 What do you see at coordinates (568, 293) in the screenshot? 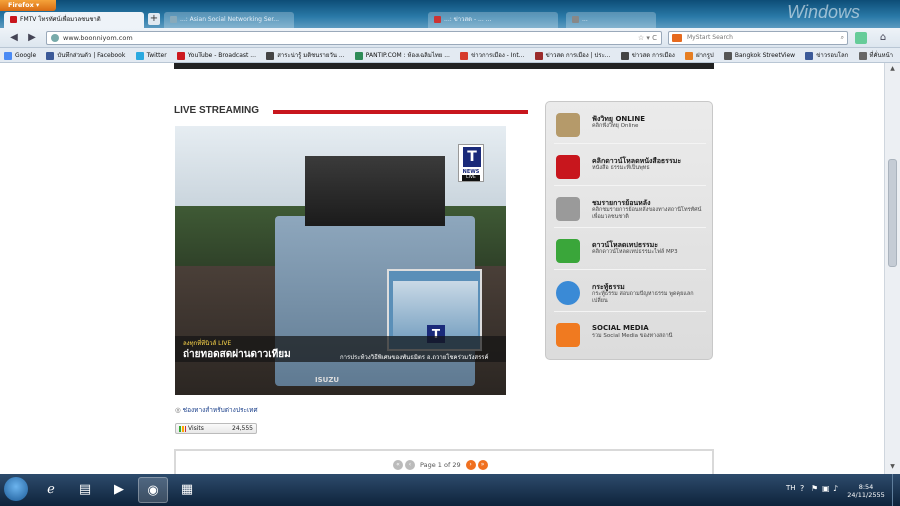
I see `chat-icon` at bounding box center [568, 293].